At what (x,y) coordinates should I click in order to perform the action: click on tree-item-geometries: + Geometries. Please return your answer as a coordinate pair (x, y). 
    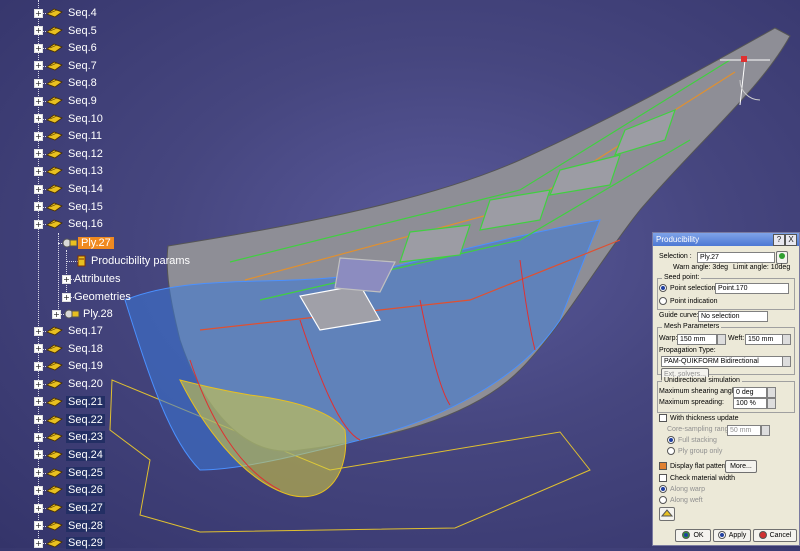
    Looking at the image, I should click on (96, 297).